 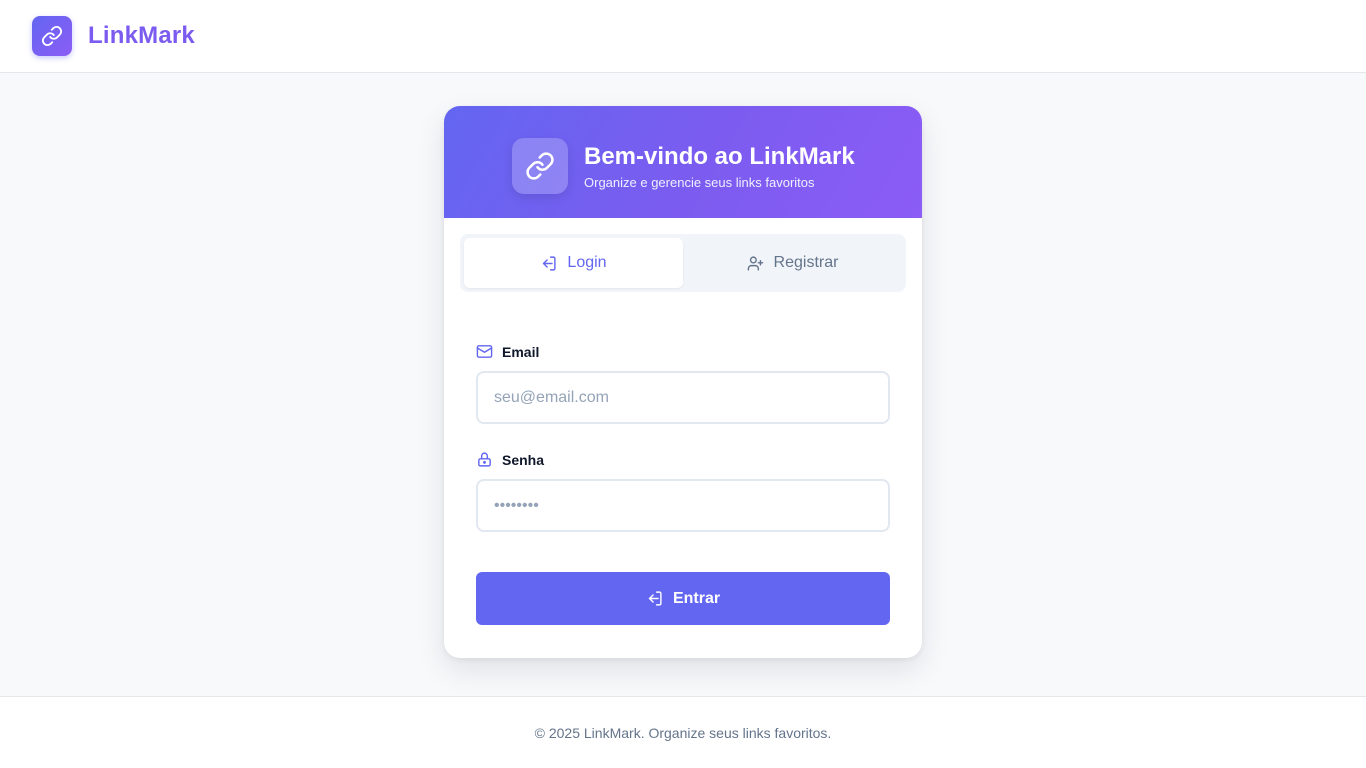 I want to click on user-plus-icon, so click(x=755, y=263).